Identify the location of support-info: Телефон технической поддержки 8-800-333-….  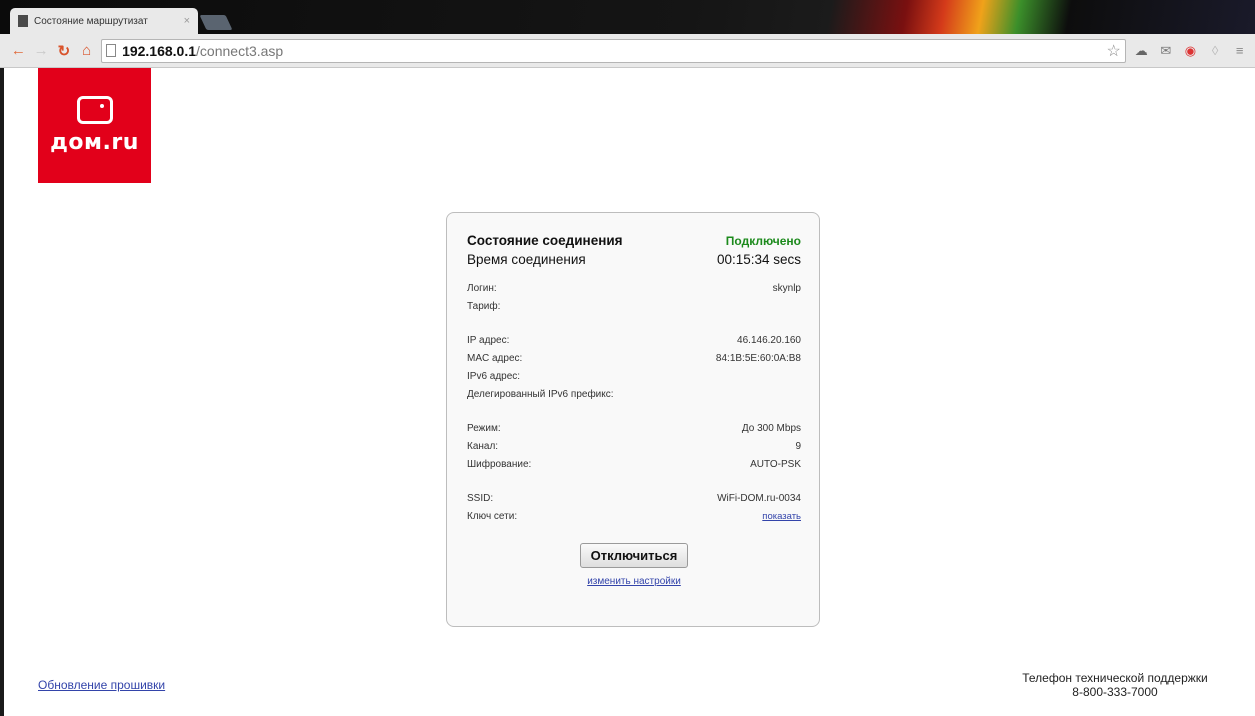
(1115, 685).